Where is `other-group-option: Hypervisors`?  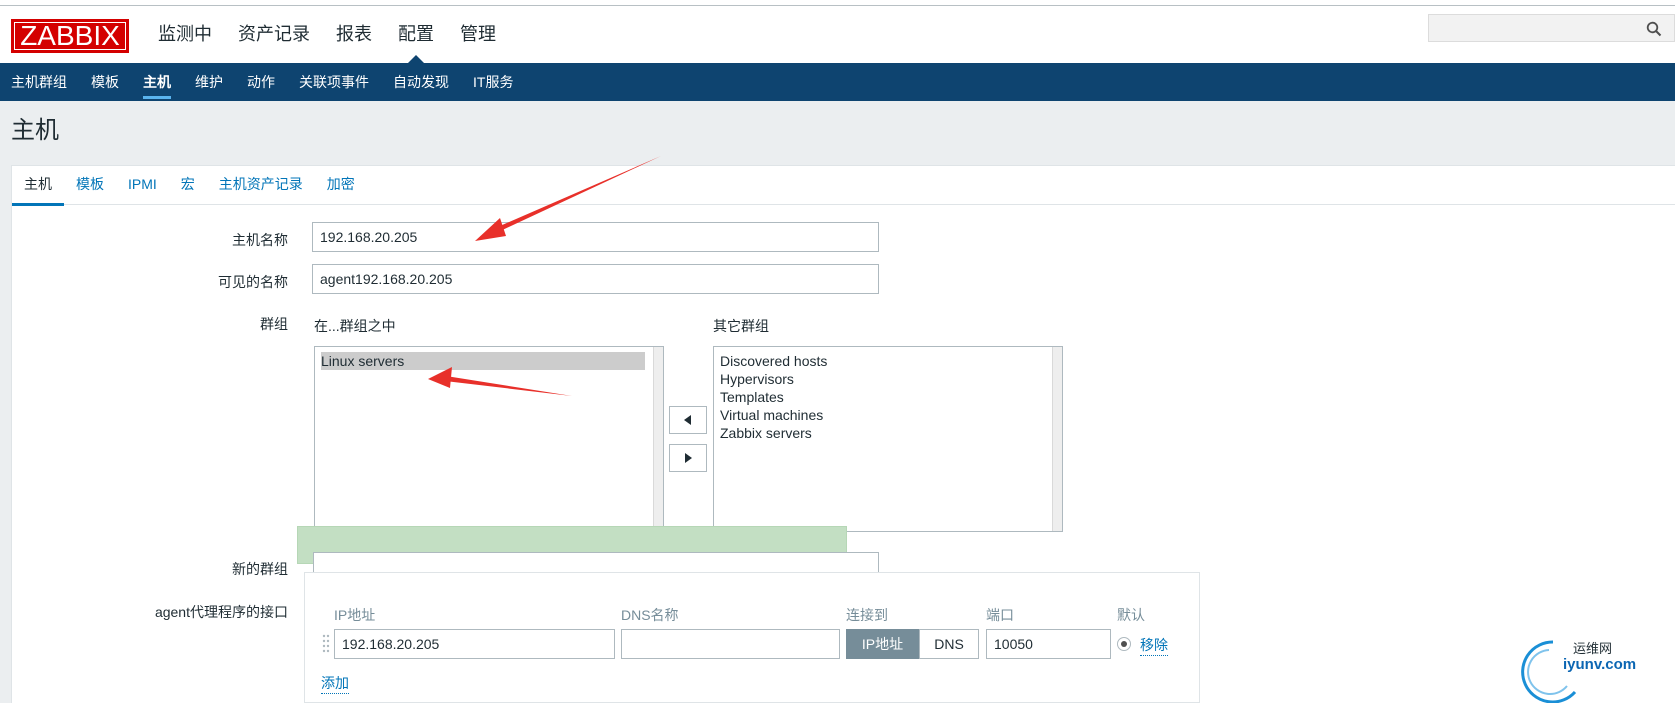
other-group-option: Hypervisors is located at coordinates (888, 379).